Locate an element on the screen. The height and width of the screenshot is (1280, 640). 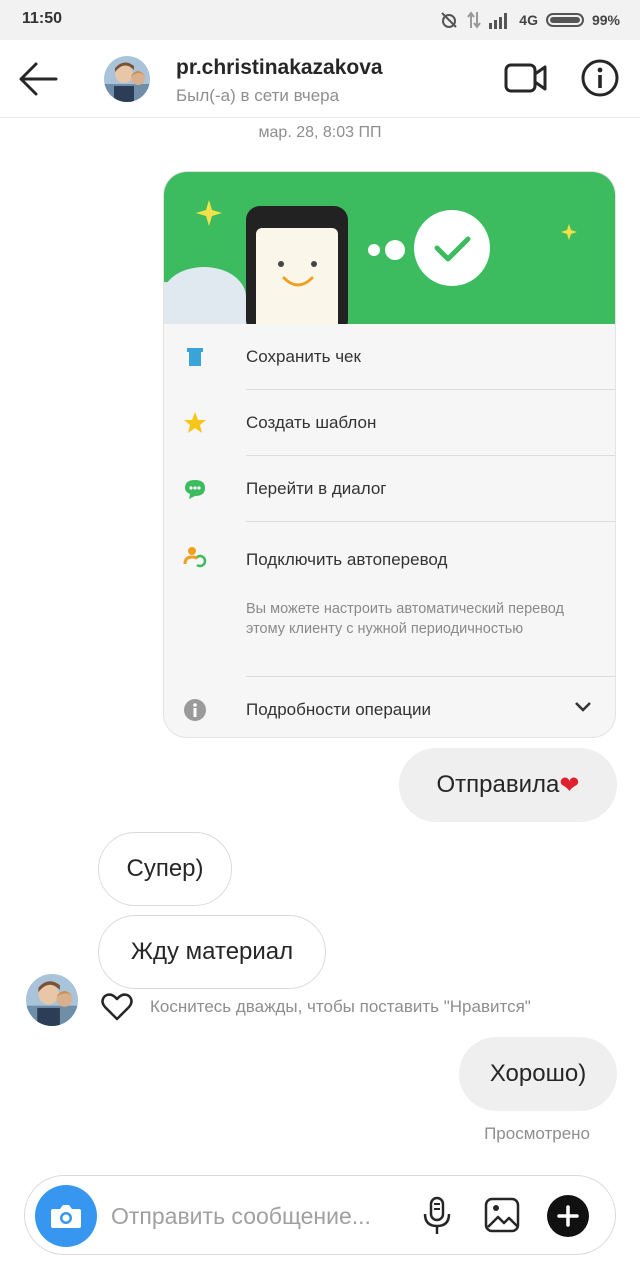
more-options-button is located at coordinates (568, 1216).